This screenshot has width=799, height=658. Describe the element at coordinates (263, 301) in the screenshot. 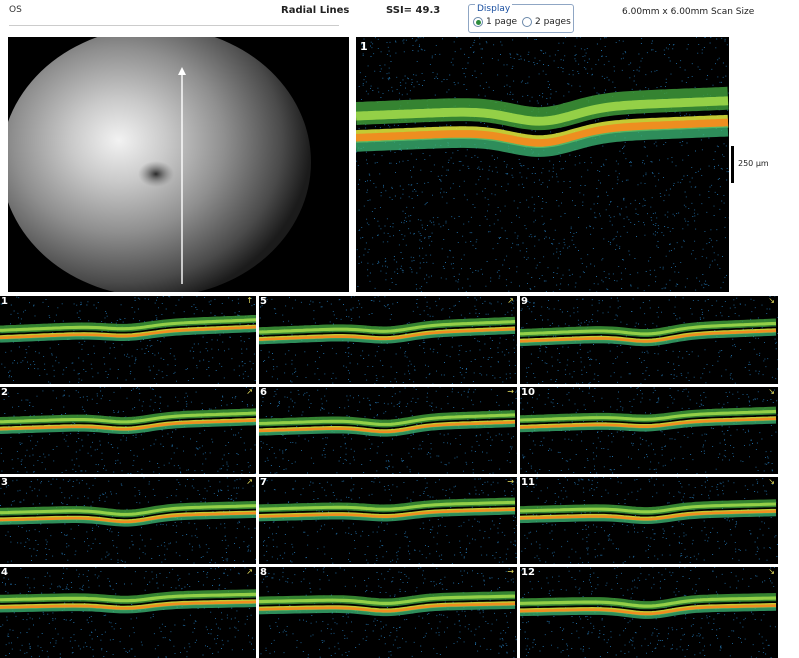

I see `tile-number: 5` at that location.